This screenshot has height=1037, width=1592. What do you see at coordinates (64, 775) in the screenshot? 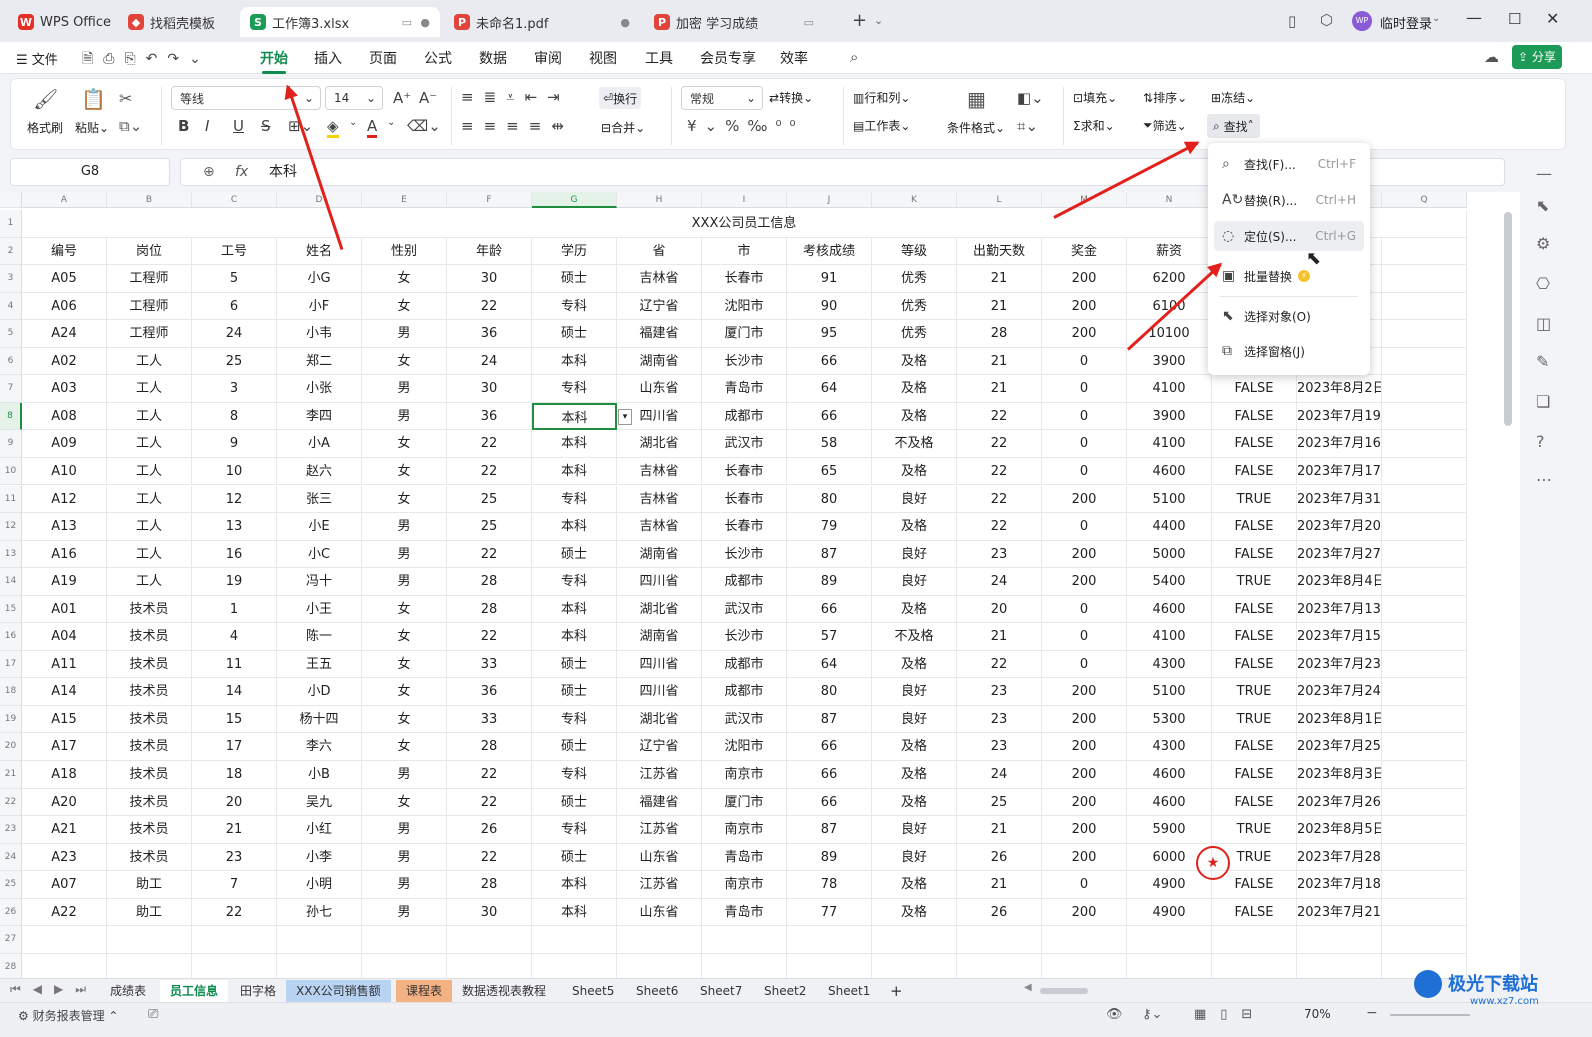
I see `table-cell: A18` at bounding box center [64, 775].